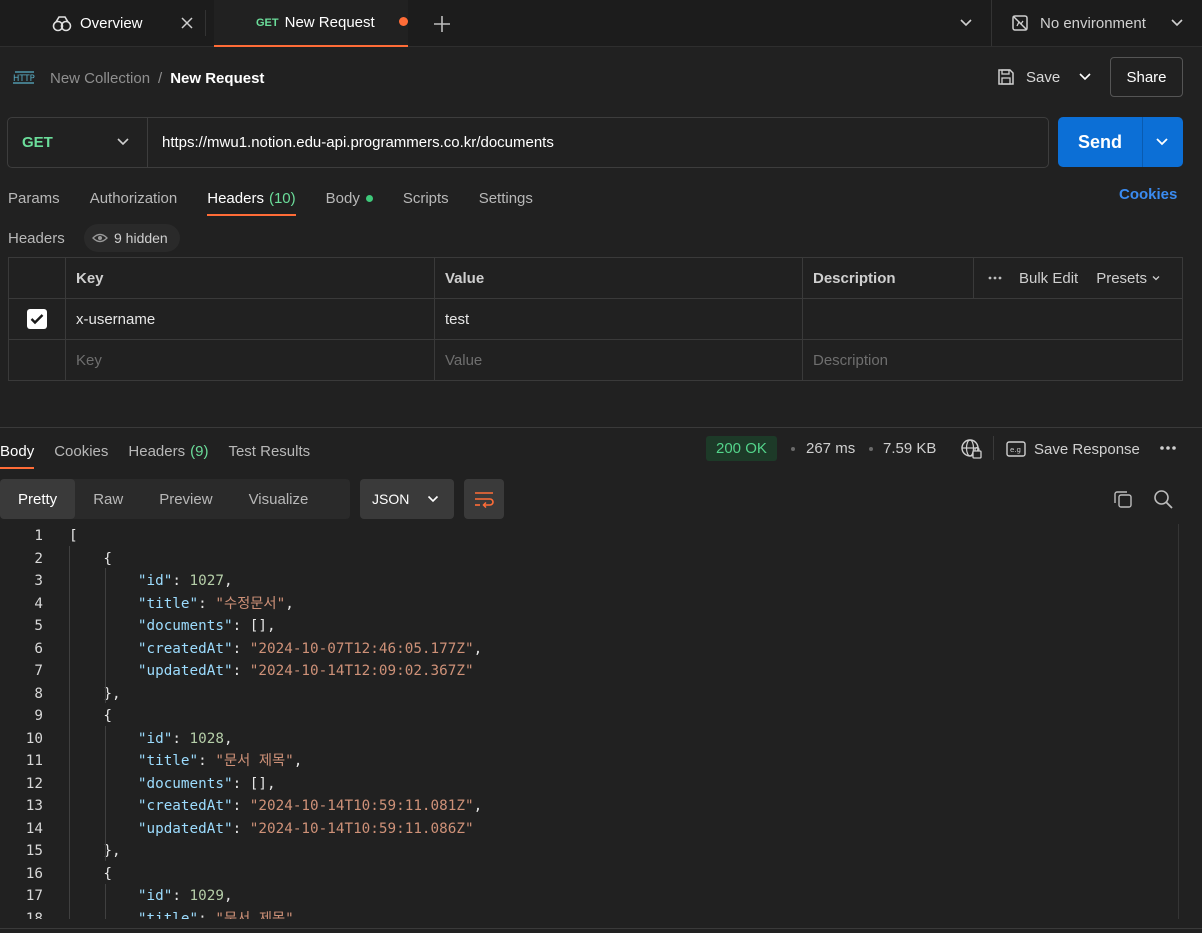 The image size is (1202, 933). Describe the element at coordinates (78, 142) in the screenshot. I see `method-select: GET` at that location.